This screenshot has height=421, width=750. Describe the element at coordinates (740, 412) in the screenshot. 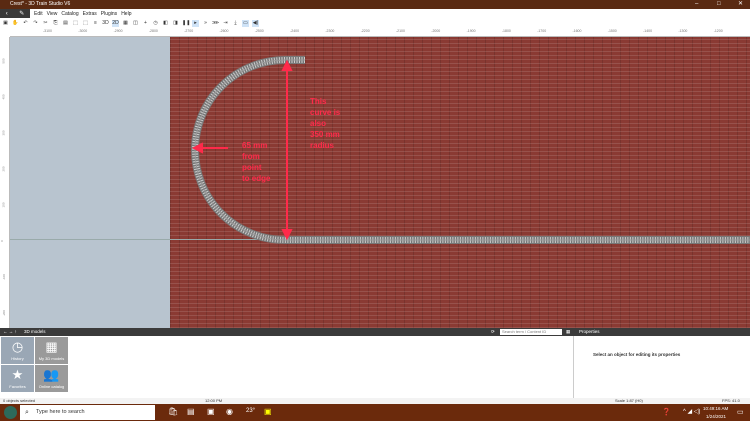

I see `notification-icon: ▭` at that location.